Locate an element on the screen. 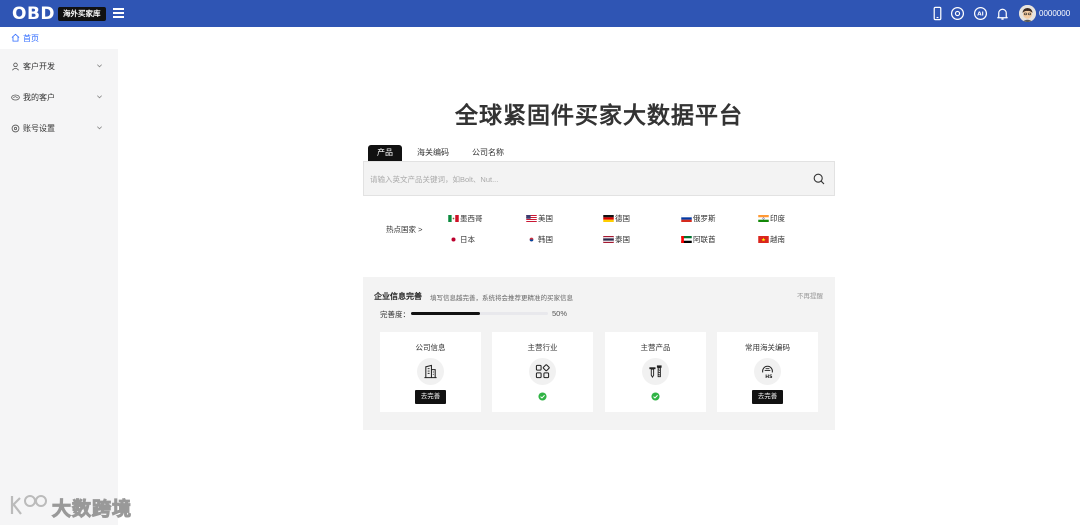 This screenshot has width=1080, height=525. screw-icon is located at coordinates (655, 372).